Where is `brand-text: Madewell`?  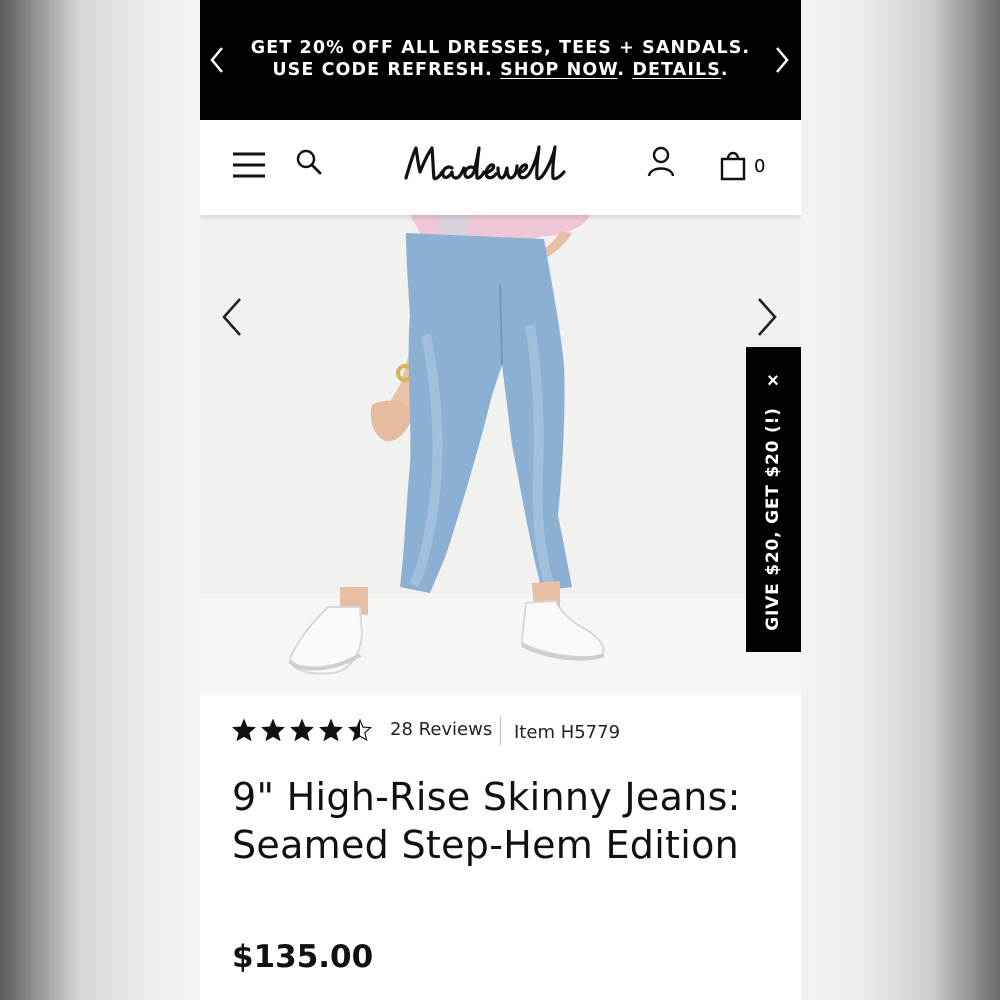 brand-text: Madewell is located at coordinates (502, 192).